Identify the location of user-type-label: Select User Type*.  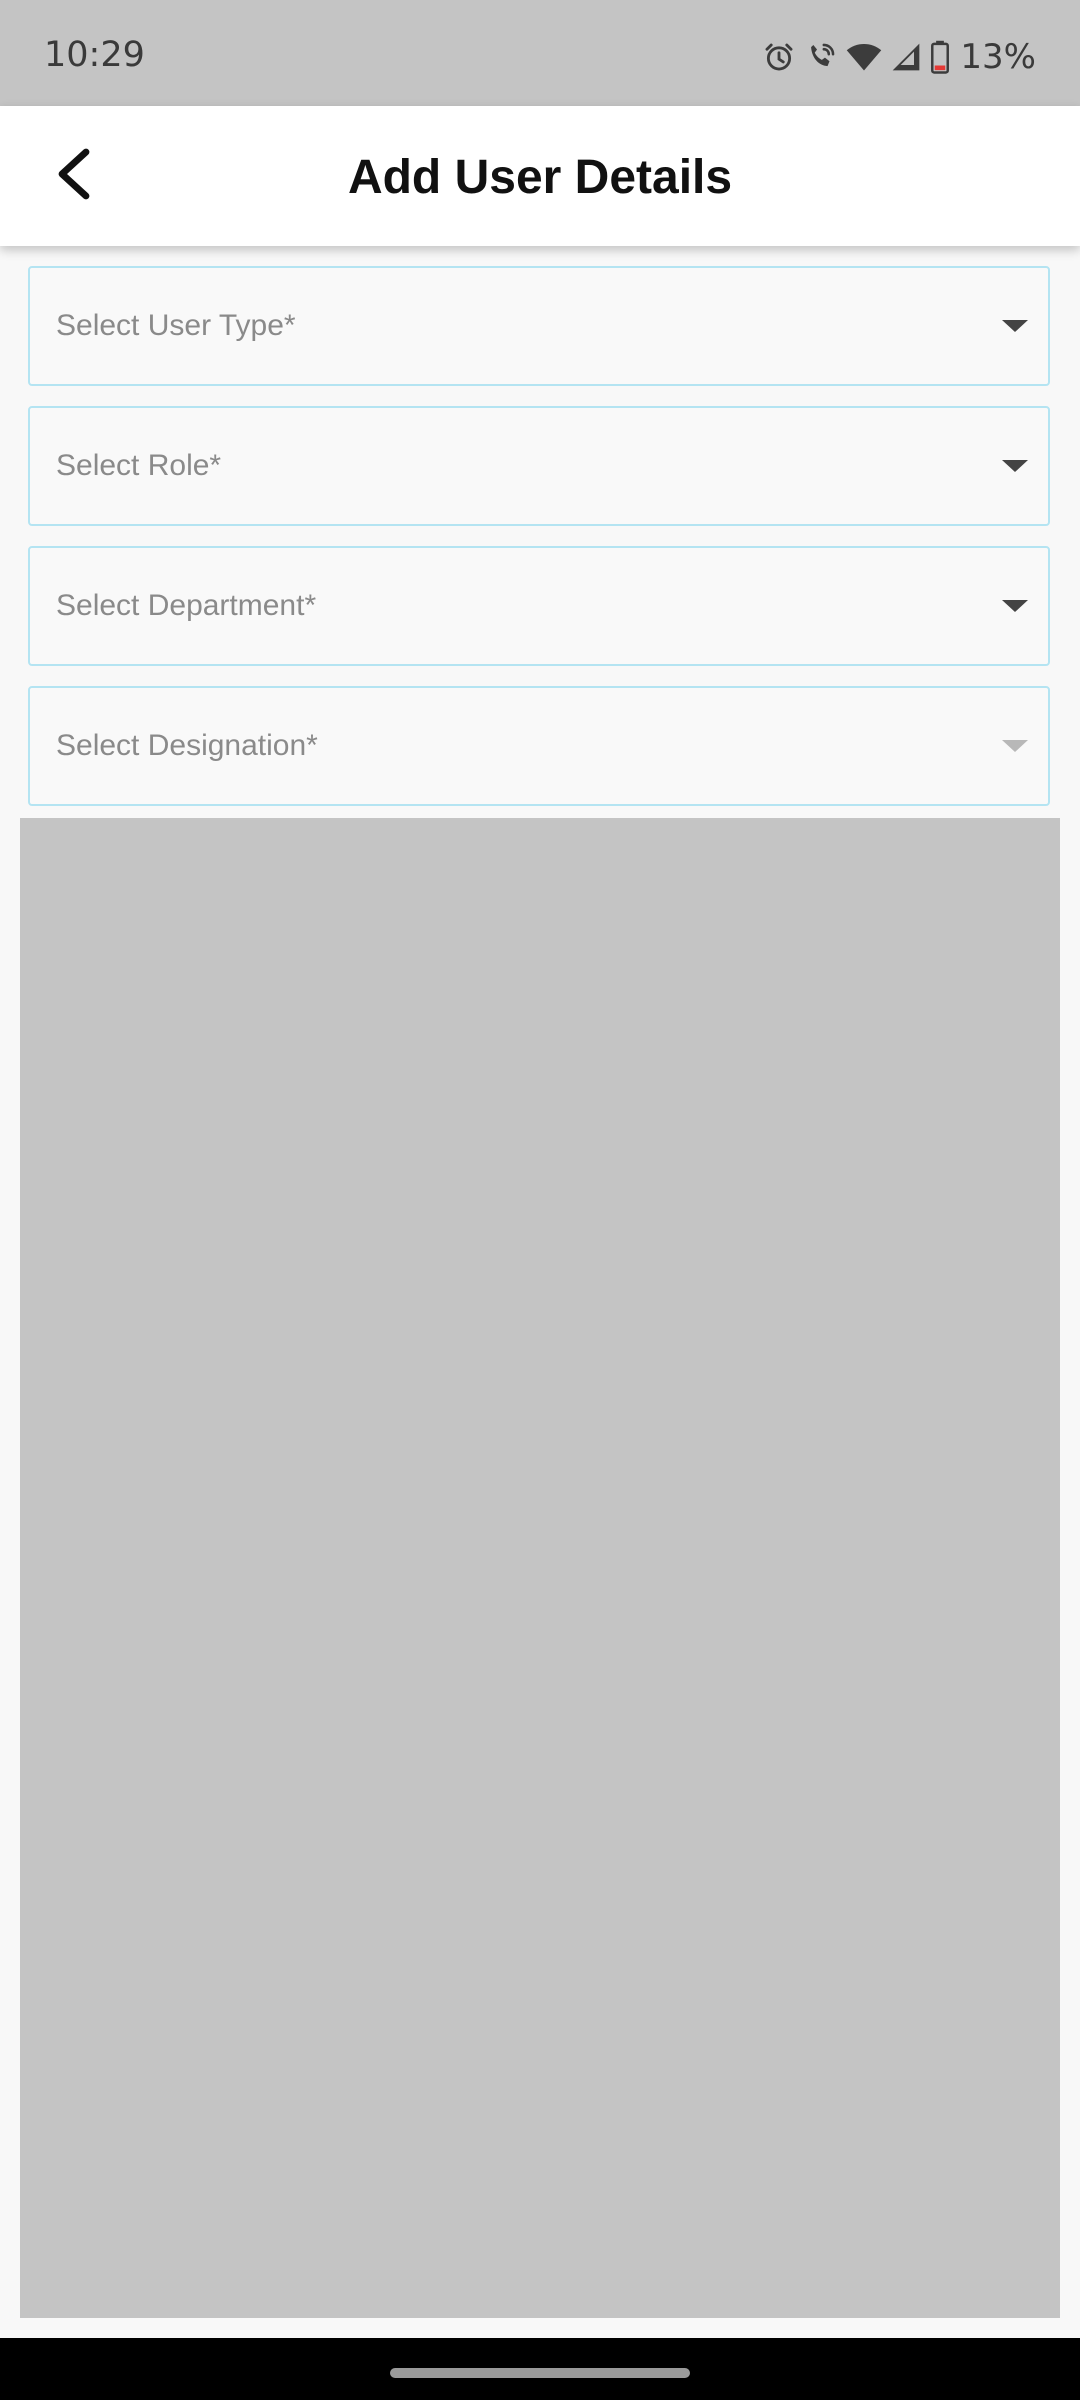
(176, 325).